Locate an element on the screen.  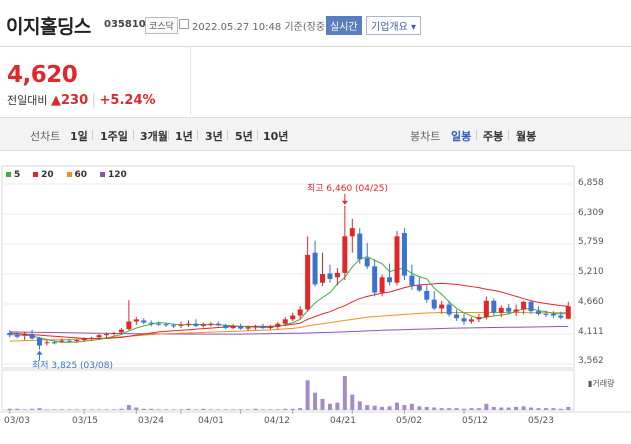
x-tick-label: 05/23 is located at coordinates (541, 421).